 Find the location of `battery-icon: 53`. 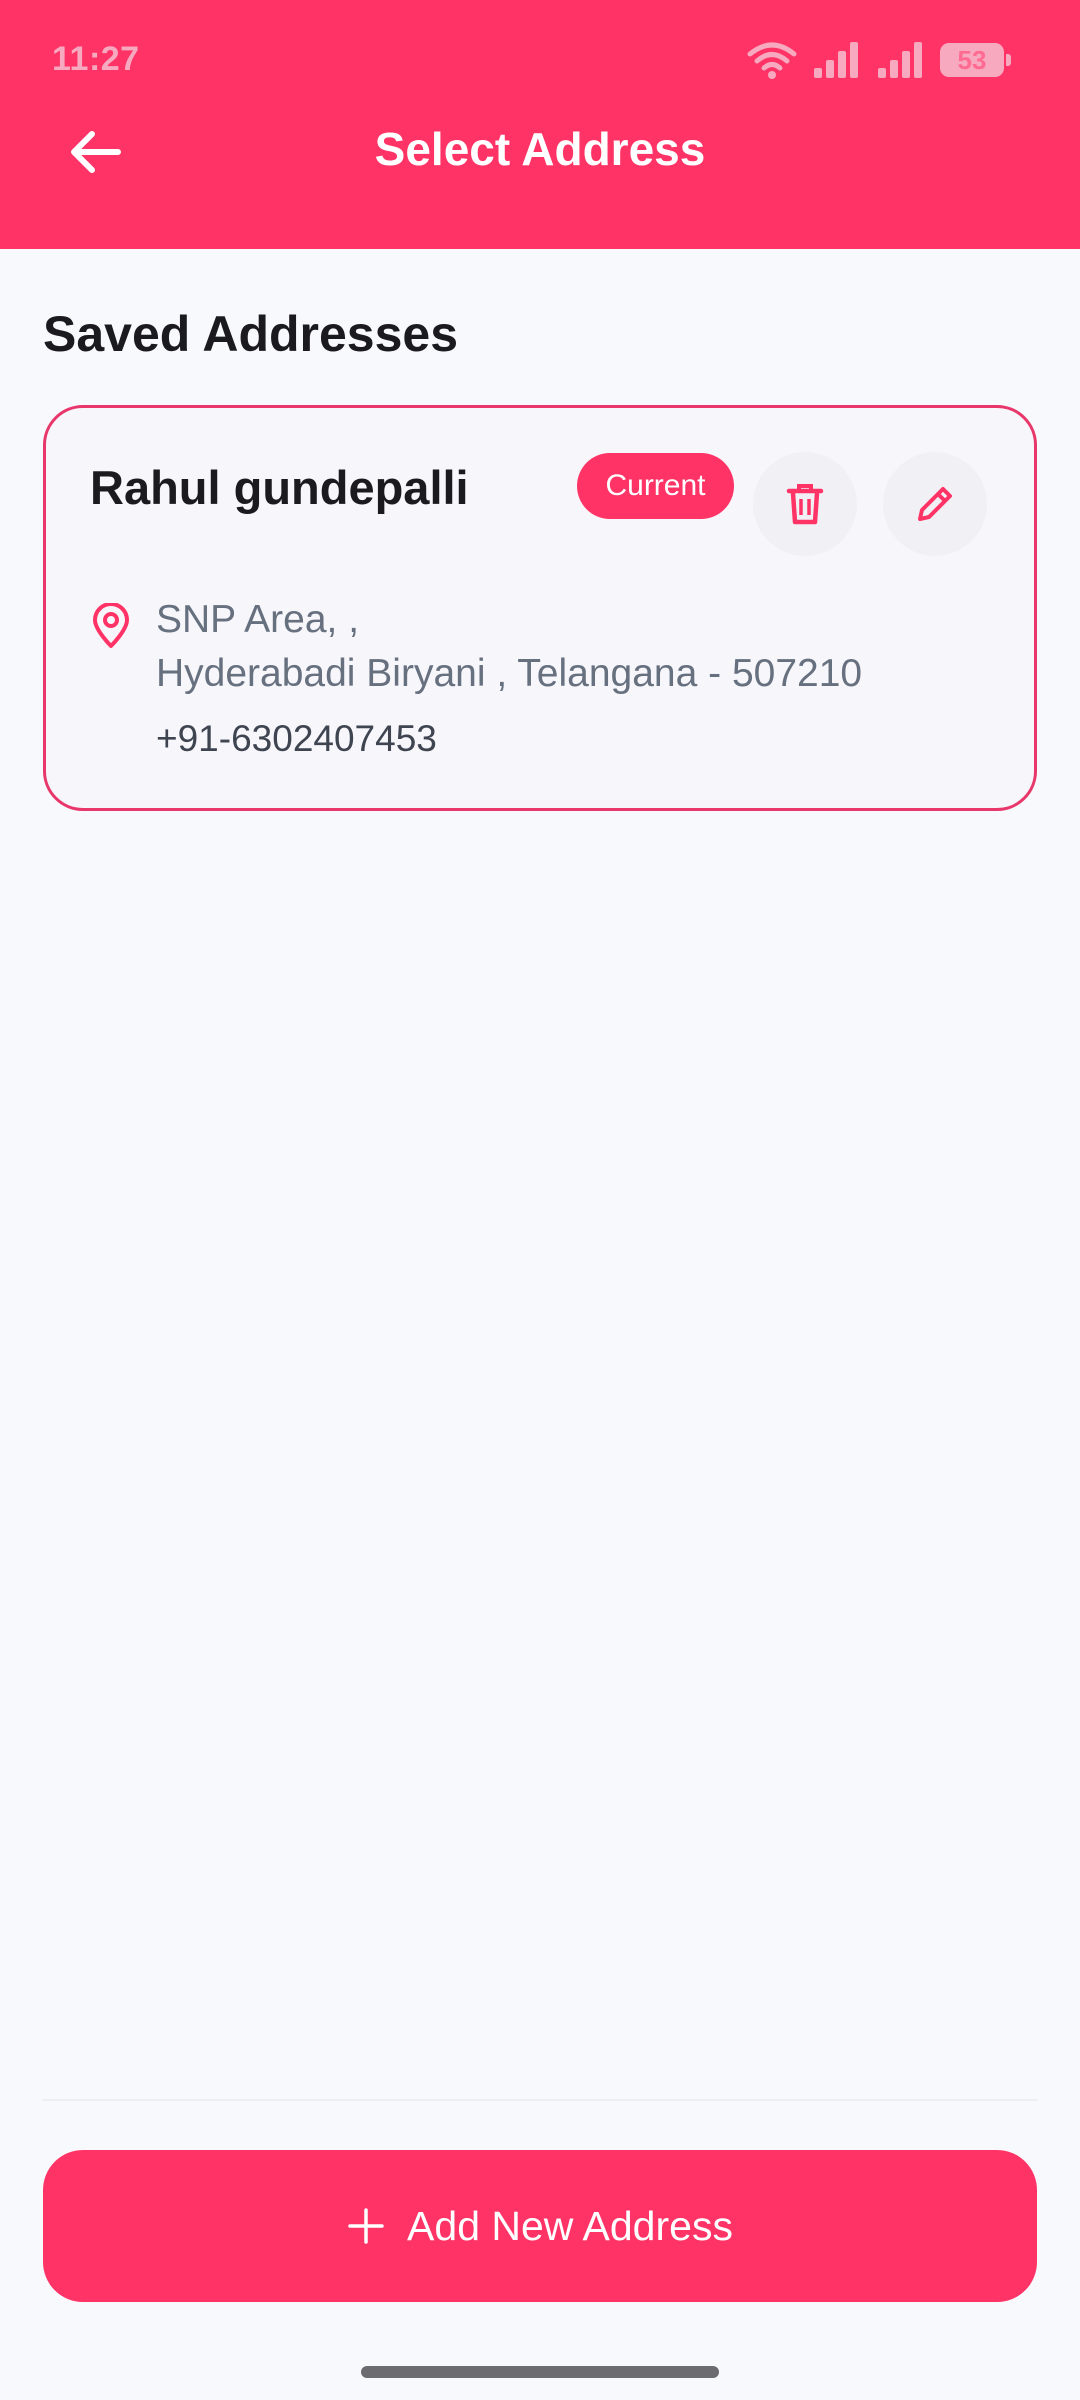

battery-icon: 53 is located at coordinates (975, 60).